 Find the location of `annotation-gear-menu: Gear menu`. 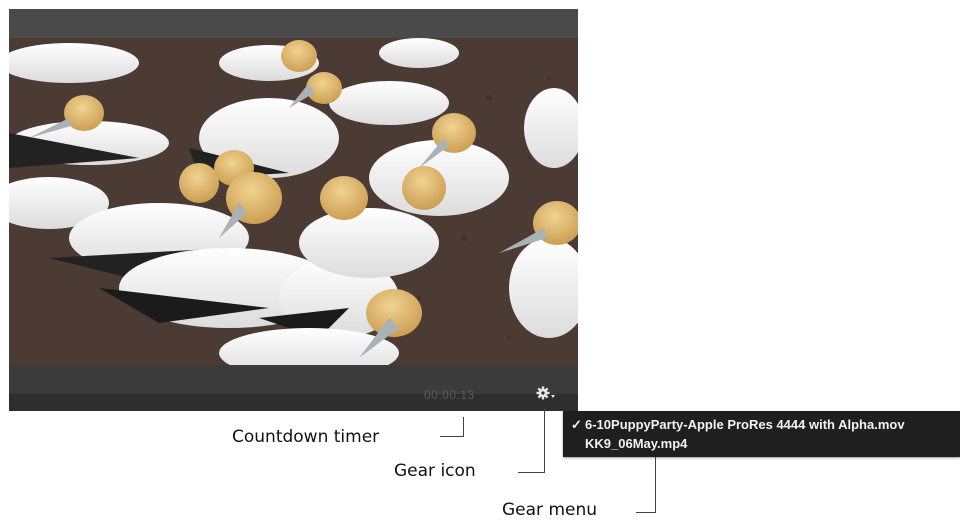

annotation-gear-menu: Gear menu is located at coordinates (550, 510).